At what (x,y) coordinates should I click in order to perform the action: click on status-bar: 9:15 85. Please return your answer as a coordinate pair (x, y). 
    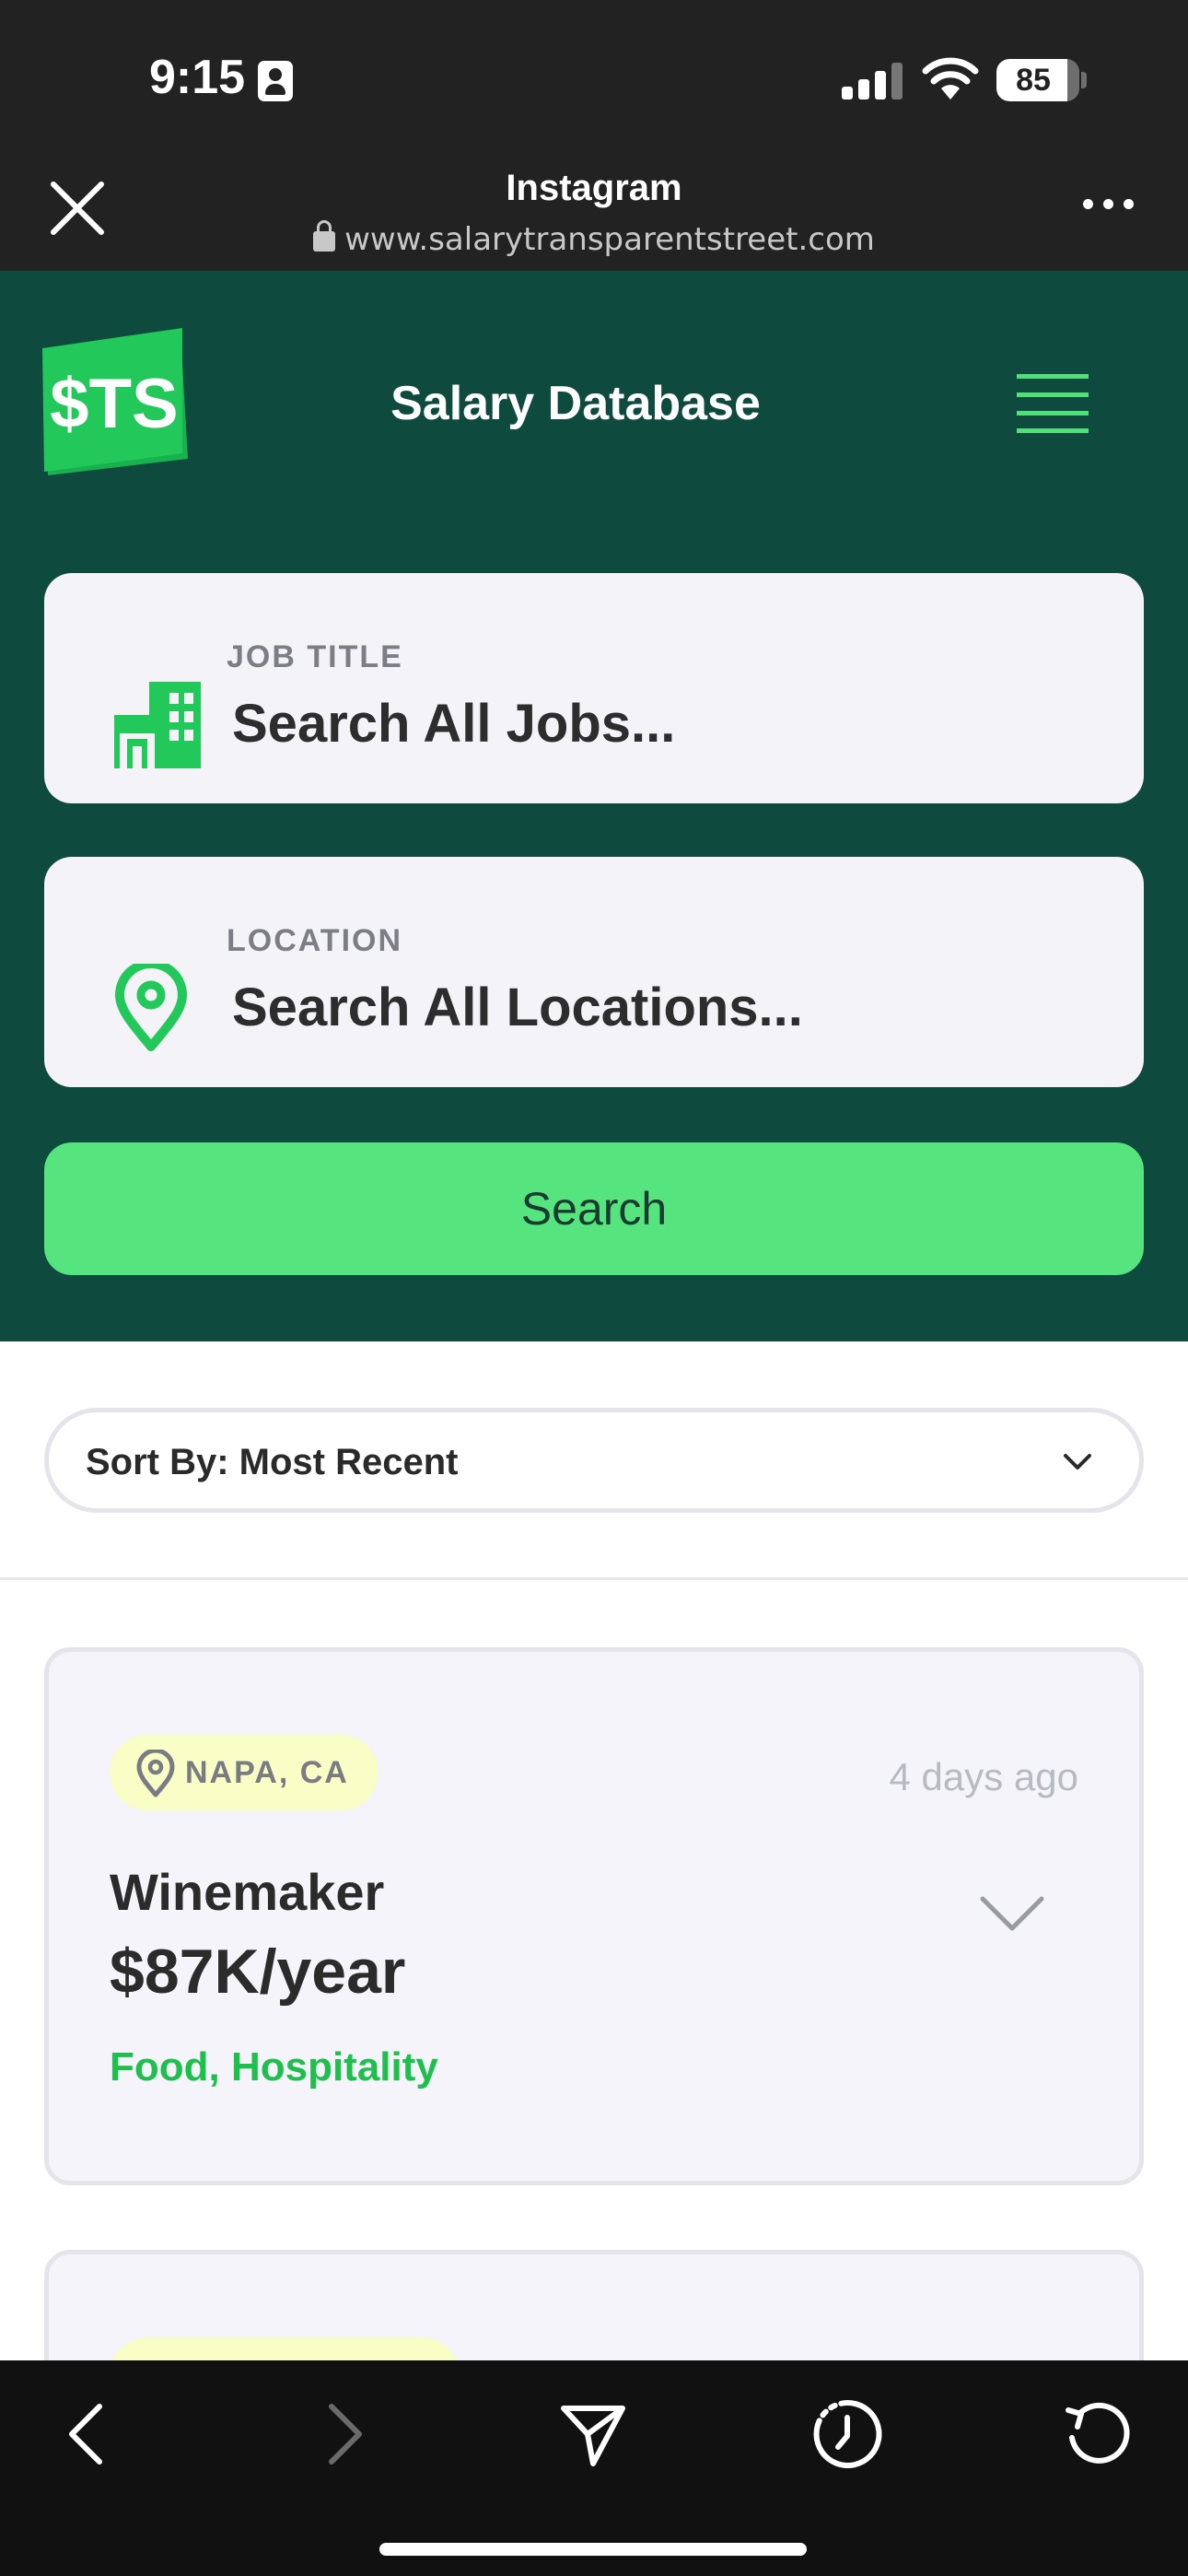
    Looking at the image, I should click on (594, 78).